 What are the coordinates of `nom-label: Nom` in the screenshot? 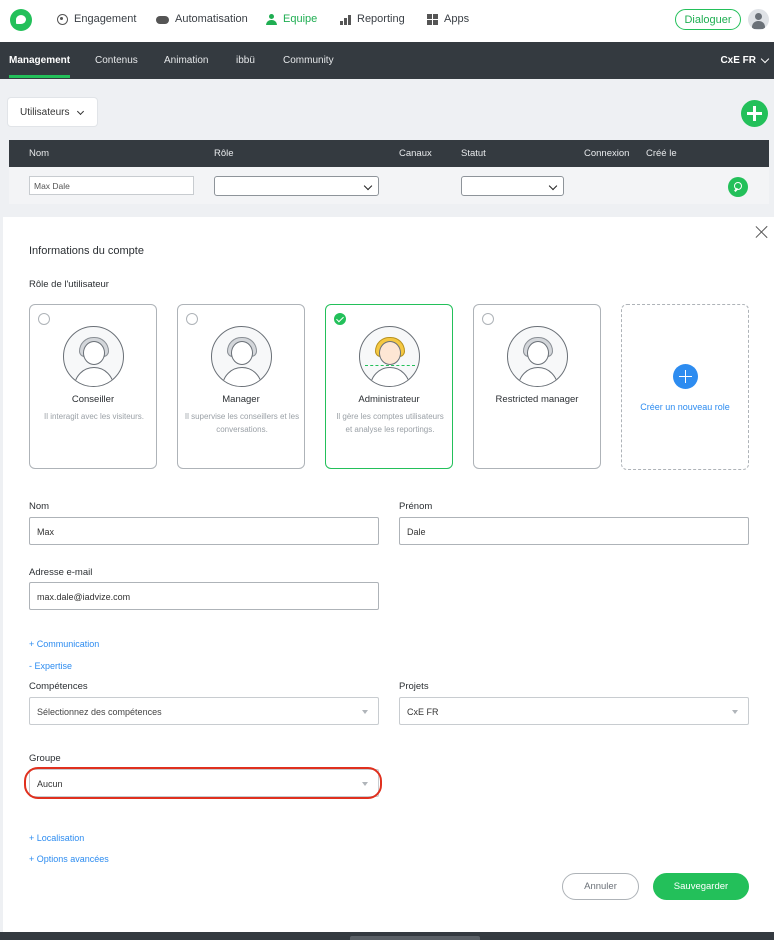 It's located at (39, 506).